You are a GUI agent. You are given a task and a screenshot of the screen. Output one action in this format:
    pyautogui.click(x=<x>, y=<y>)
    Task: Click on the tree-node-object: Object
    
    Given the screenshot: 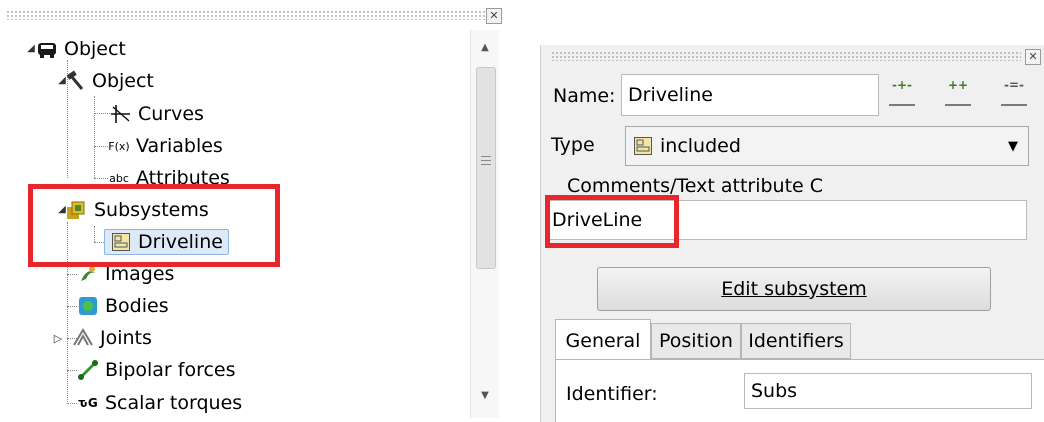 What is the action you would take?
    pyautogui.click(x=109, y=81)
    